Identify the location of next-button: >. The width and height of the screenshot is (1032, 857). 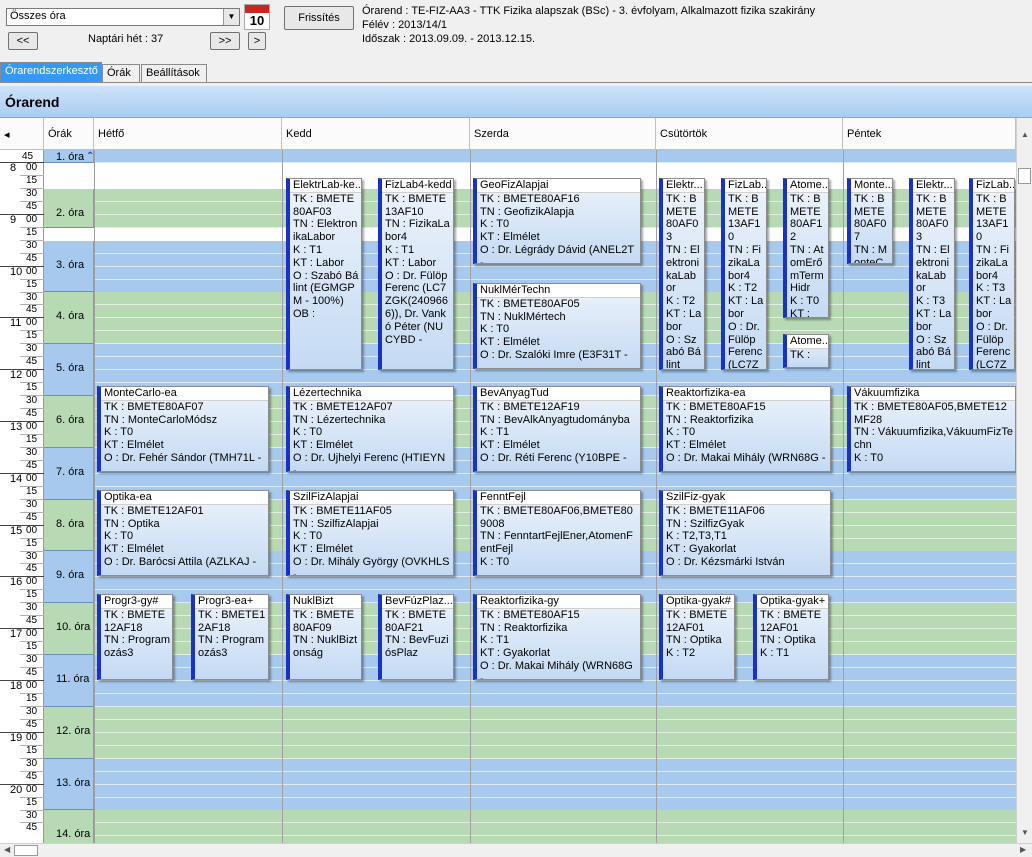
(257, 41).